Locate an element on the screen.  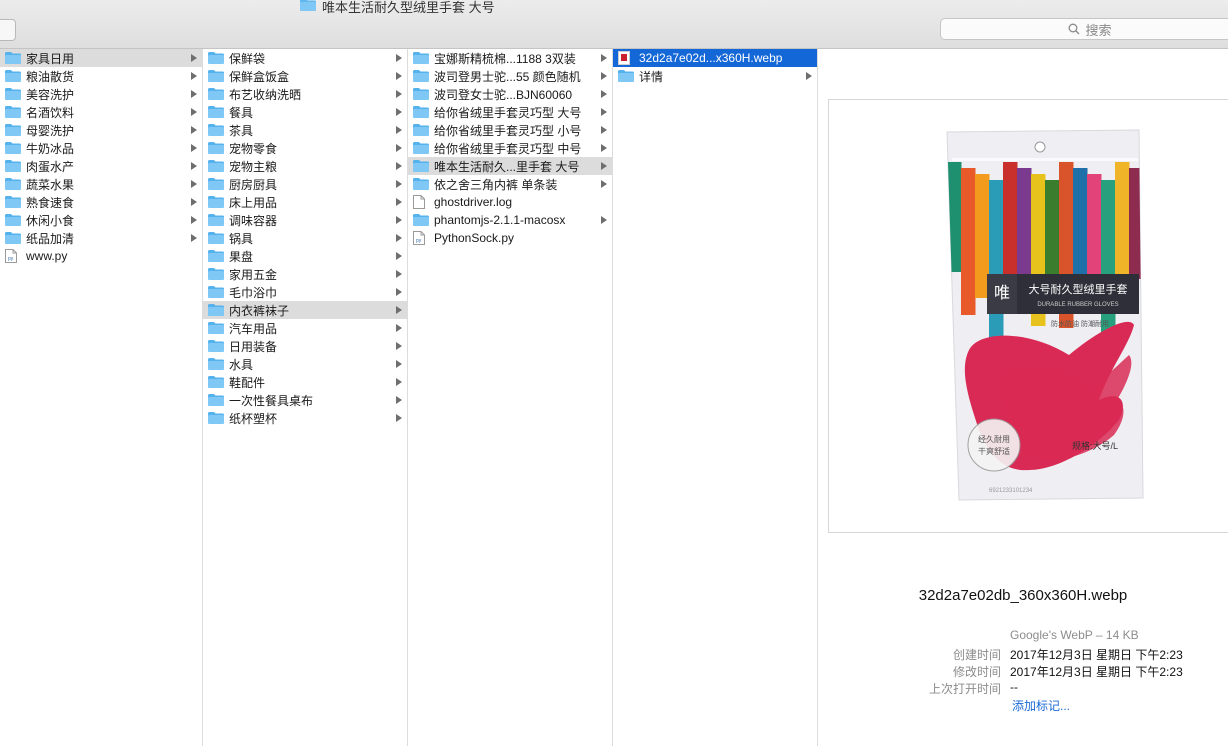
column-2-item: 保鲜袋 is located at coordinates (305, 58).